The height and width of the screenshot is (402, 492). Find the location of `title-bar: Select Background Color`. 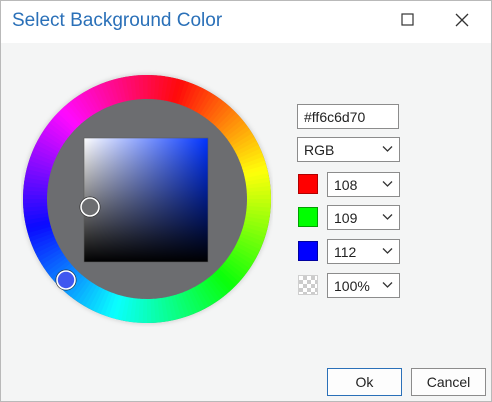

title-bar: Select Background Color is located at coordinates (246, 22).